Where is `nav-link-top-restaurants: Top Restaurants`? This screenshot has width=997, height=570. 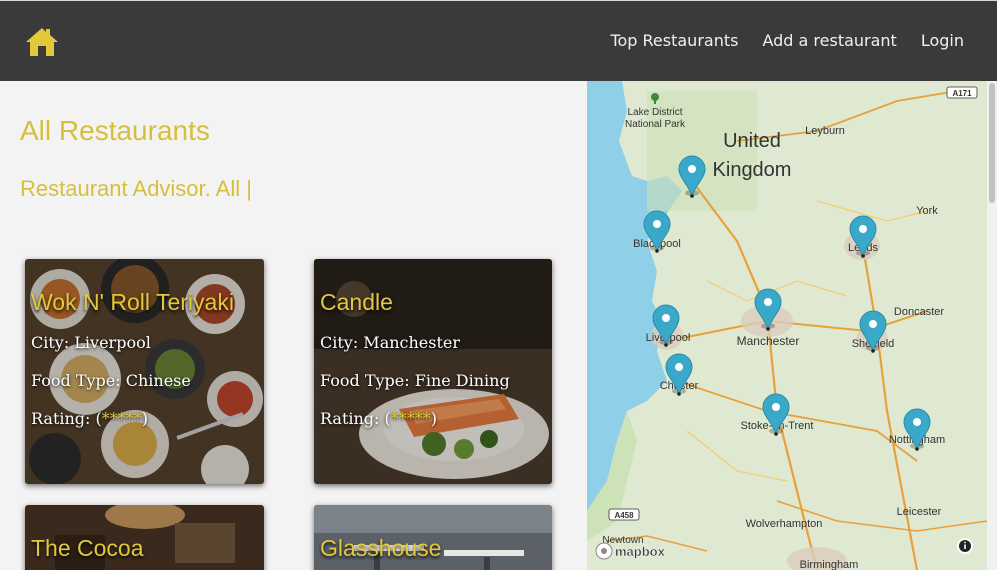 nav-link-top-restaurants: Top Restaurants is located at coordinates (674, 40).